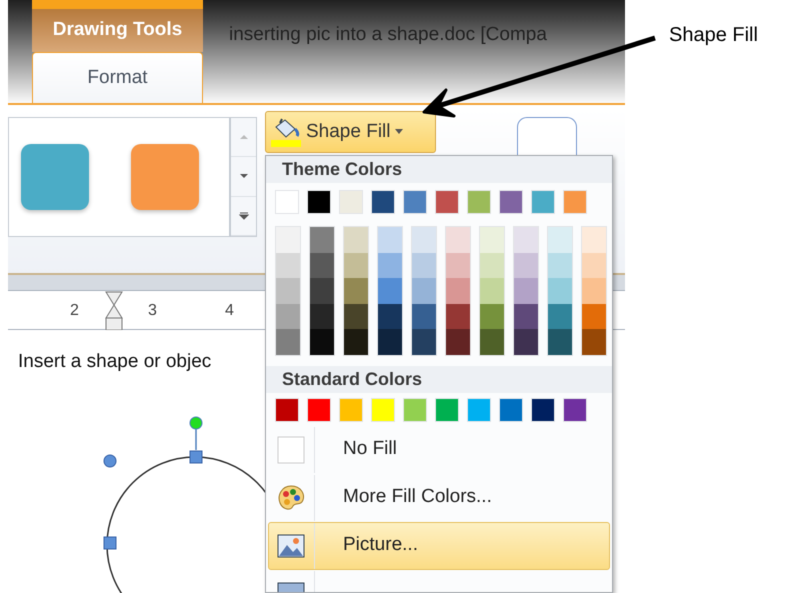 Image resolution: width=789 pixels, height=593 pixels. Describe the element at coordinates (713, 35) in the screenshot. I see `annotation-label: Shape Fill` at that location.